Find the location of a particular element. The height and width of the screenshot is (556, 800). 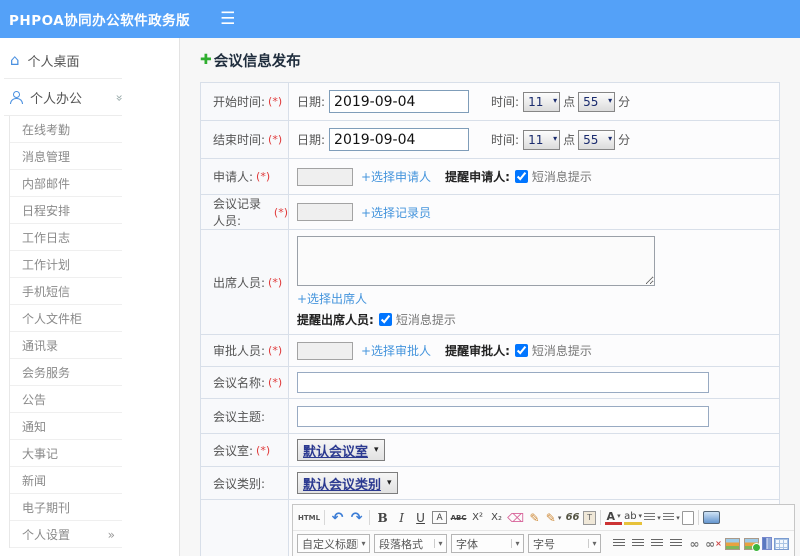

sms-label: 短消息提示 is located at coordinates (561, 351).